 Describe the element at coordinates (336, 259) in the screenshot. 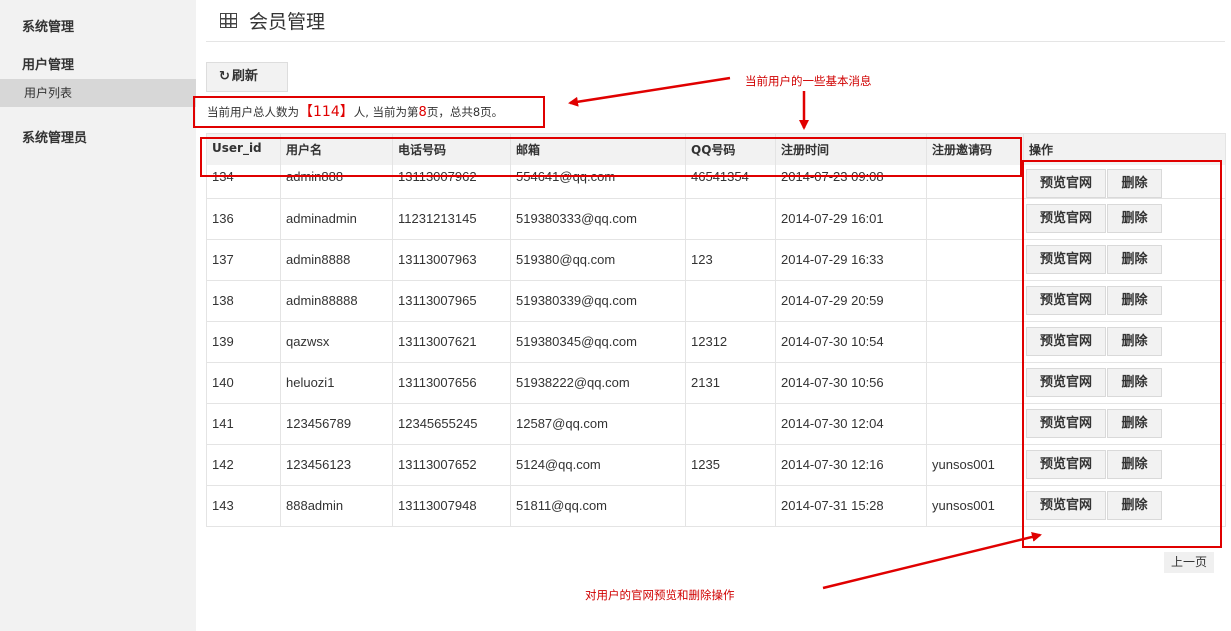

I see `username-cell: admin8888` at that location.